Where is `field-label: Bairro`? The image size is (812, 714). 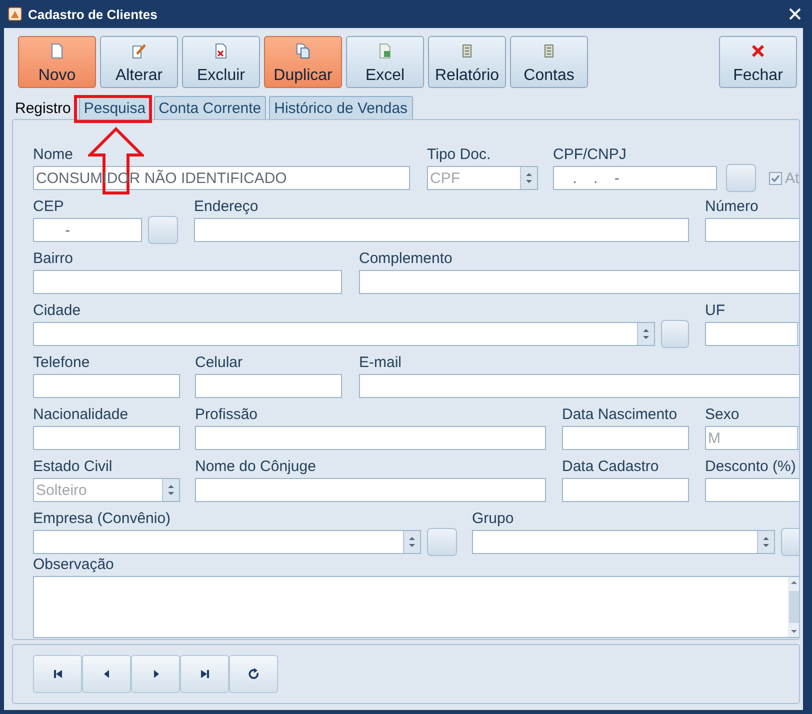 field-label: Bairro is located at coordinates (53, 259).